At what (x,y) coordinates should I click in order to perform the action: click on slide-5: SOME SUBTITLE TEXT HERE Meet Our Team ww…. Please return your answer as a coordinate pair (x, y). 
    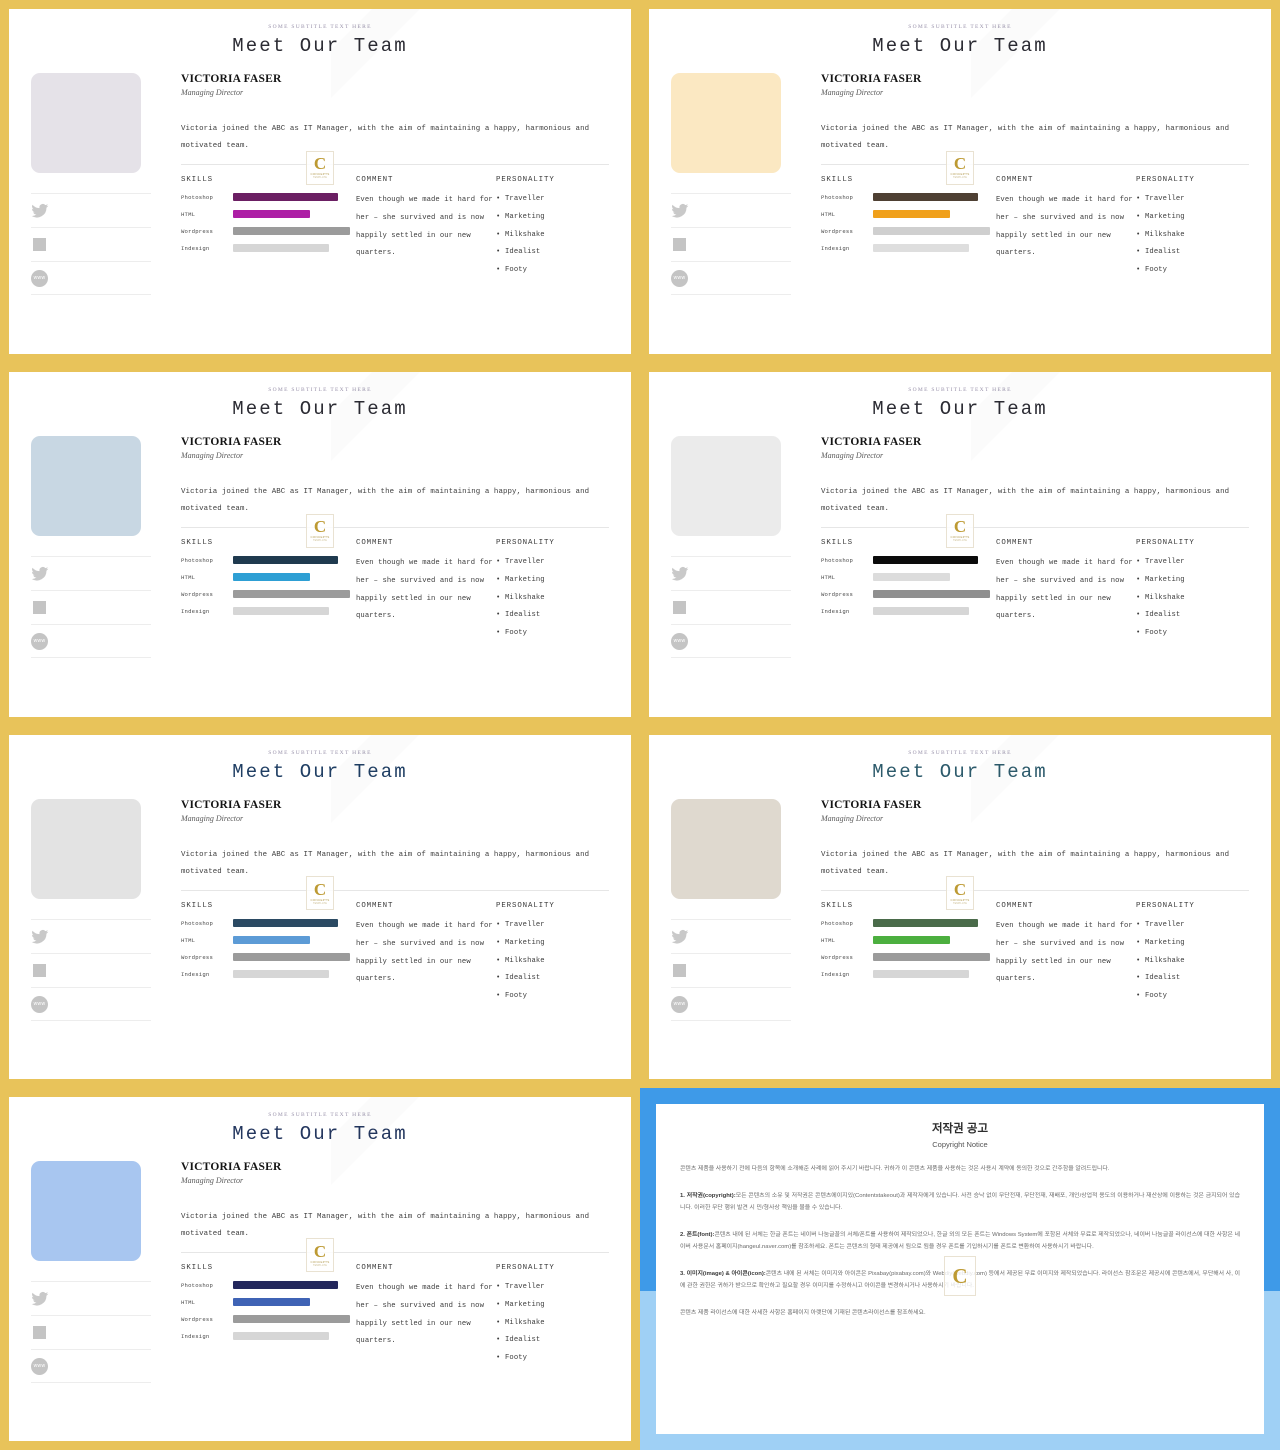
    Looking at the image, I should click on (320, 907).